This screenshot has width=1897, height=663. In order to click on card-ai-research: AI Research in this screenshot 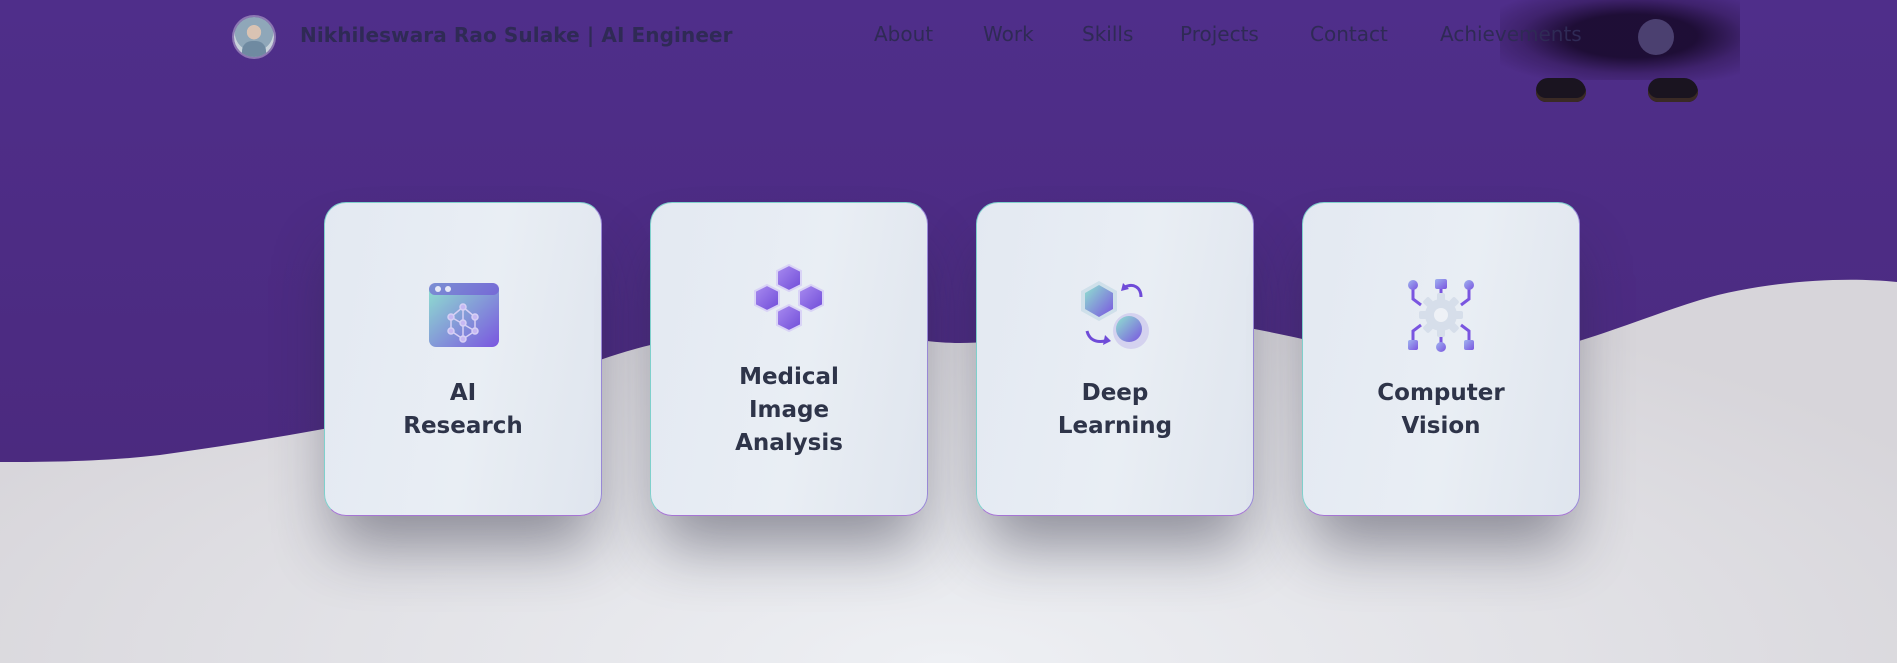, I will do `click(463, 359)`.